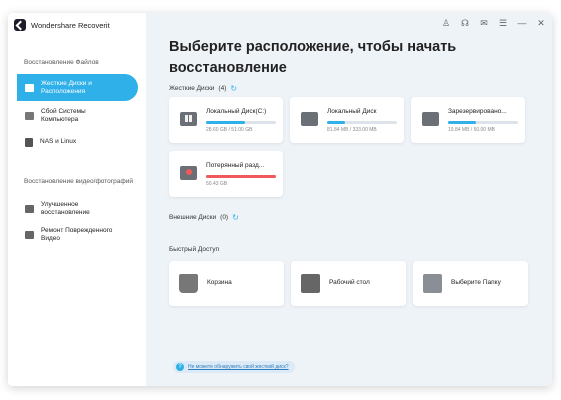 The image size is (561, 400). I want to click on section-title-files: Восстановление Файлов, so click(61, 62).